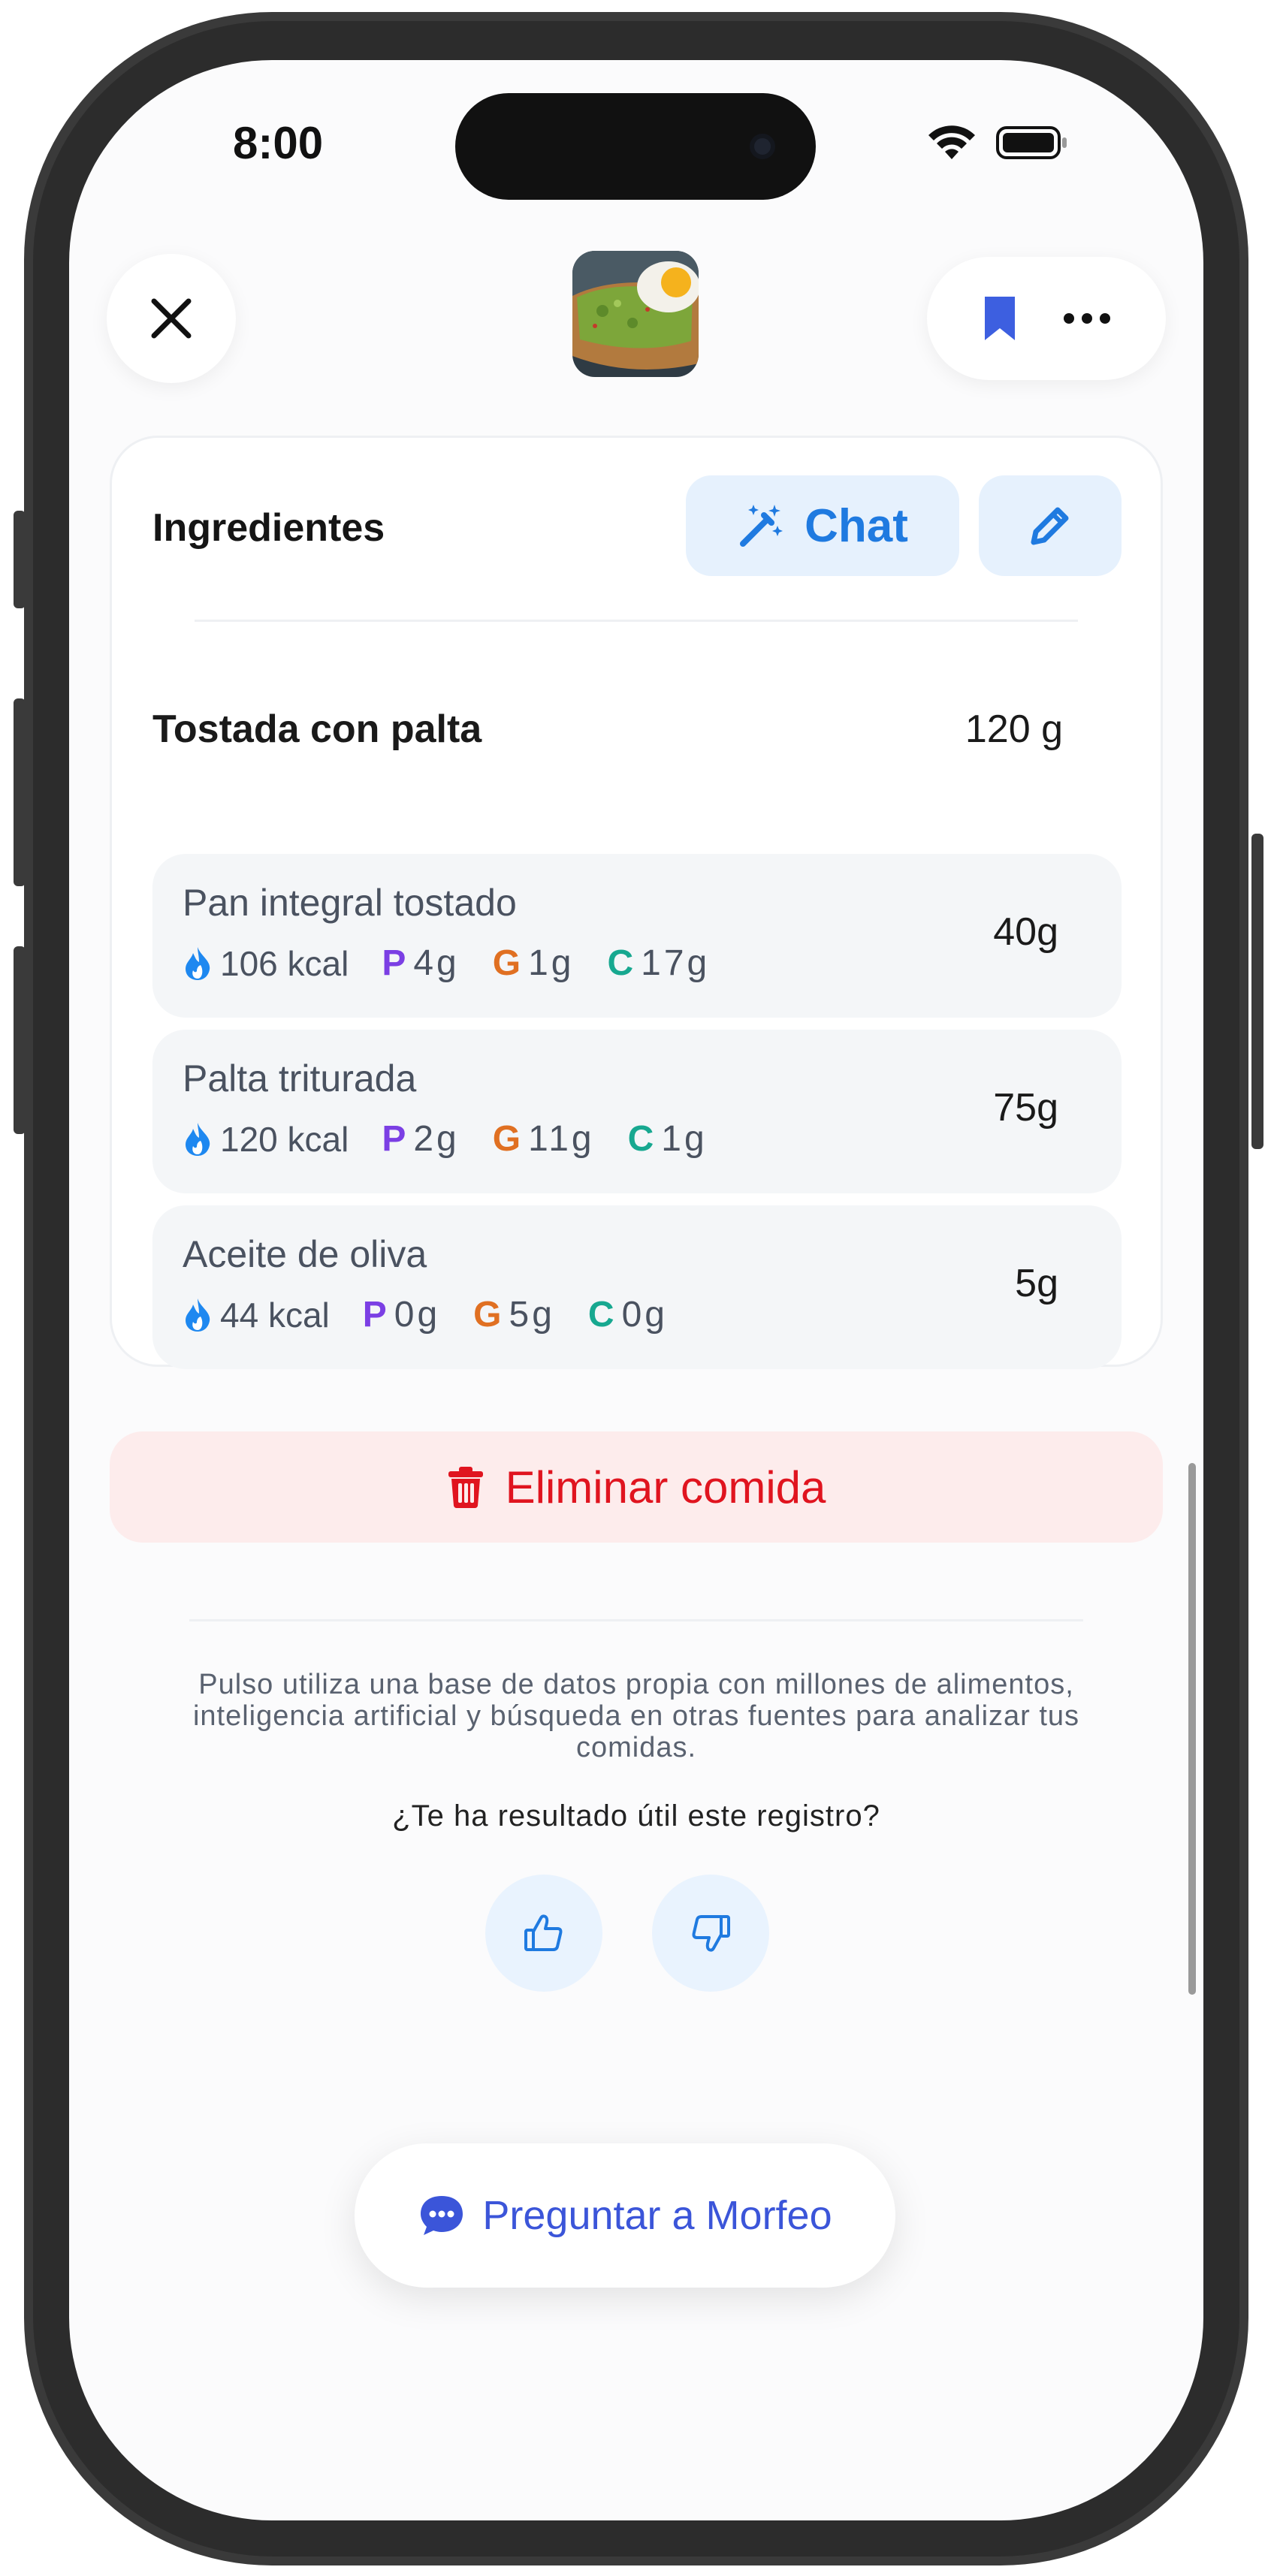 This screenshot has height=2576, width=1271. I want to click on ask-morfeo-button: Preguntar a Morfeo, so click(625, 2215).